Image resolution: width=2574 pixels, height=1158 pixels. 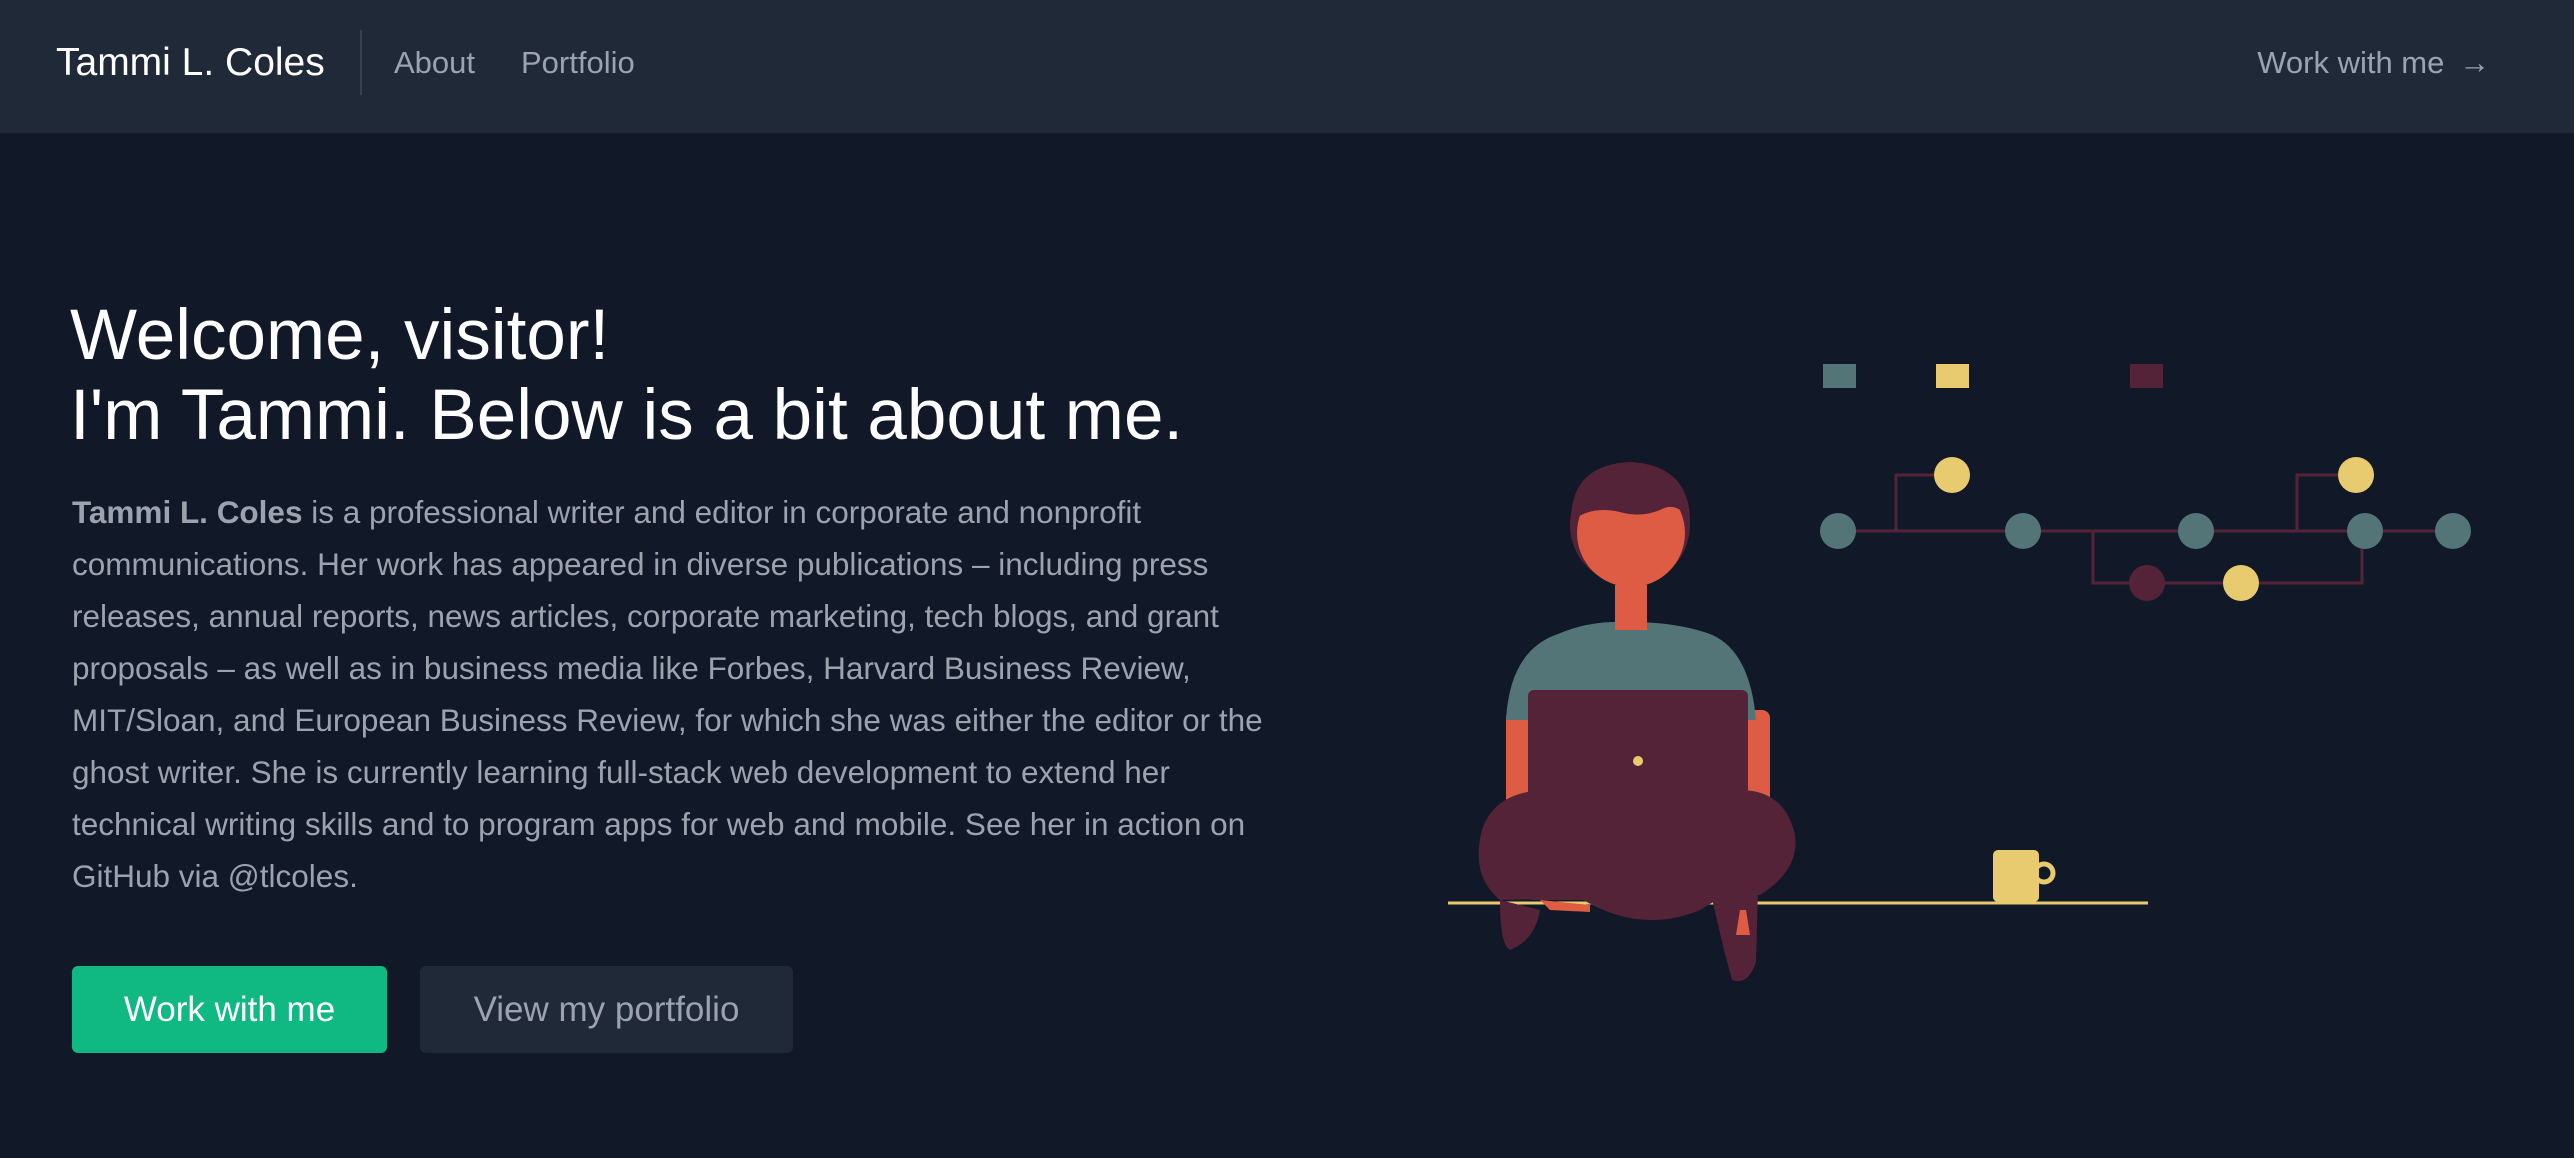 What do you see at coordinates (2474, 62) in the screenshot?
I see `arrow-right-icon: →` at bounding box center [2474, 62].